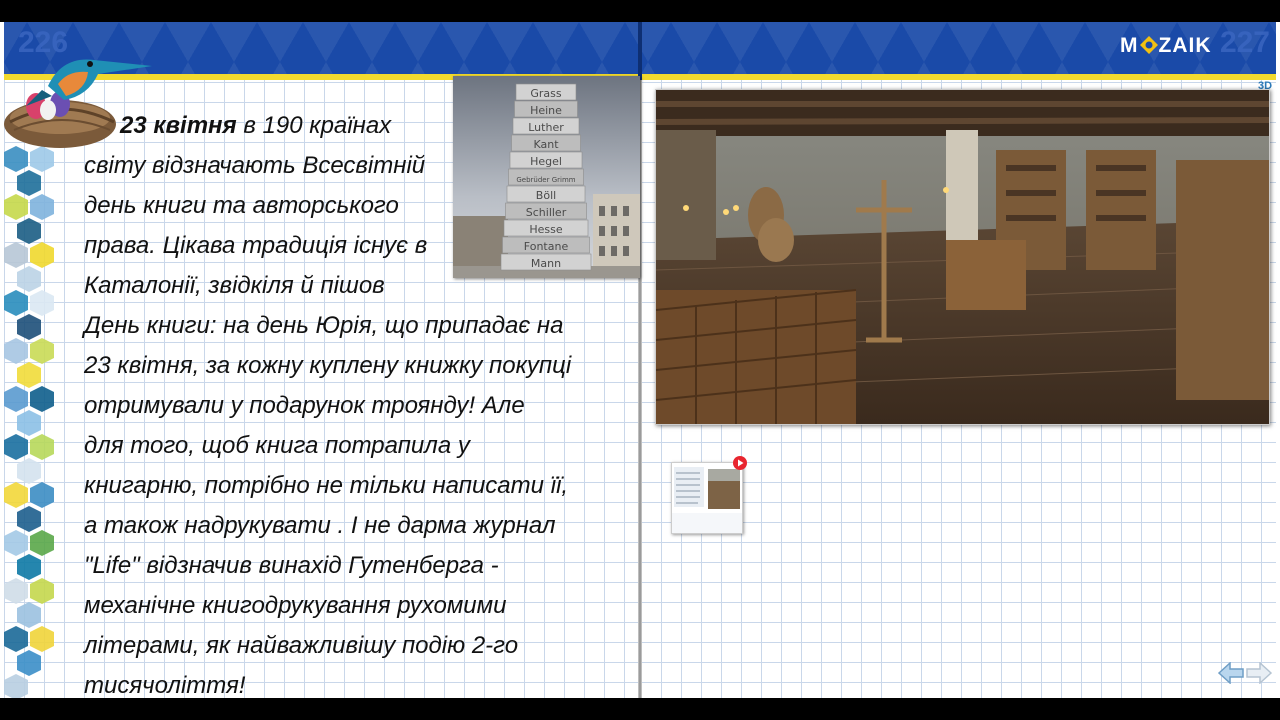 Image resolution: width=1280 pixels, height=720 pixels. Describe the element at coordinates (256, 125) in the screenshot. I see `text-line: 23 квітня в 190 країнах` at that location.